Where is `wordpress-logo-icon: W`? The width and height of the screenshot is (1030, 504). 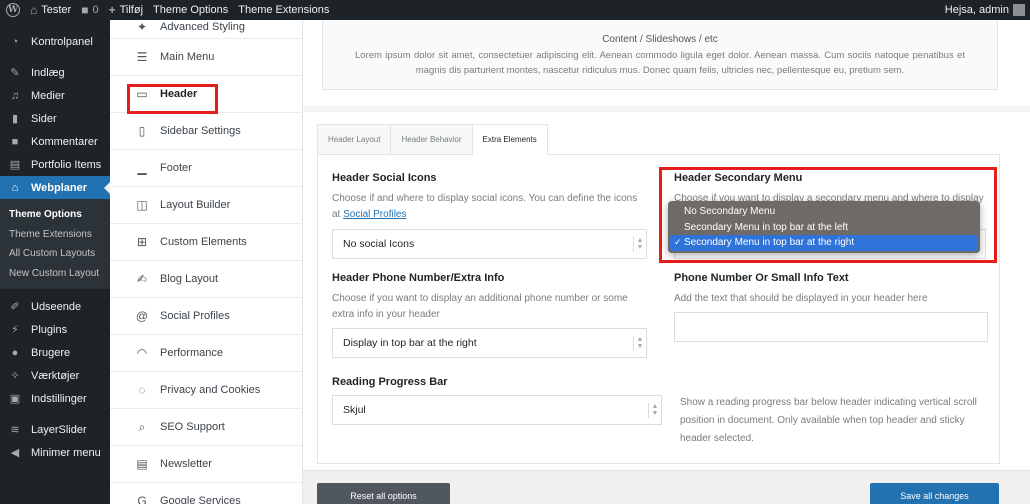
wordpress-logo-icon: W is located at coordinates (13, 10).